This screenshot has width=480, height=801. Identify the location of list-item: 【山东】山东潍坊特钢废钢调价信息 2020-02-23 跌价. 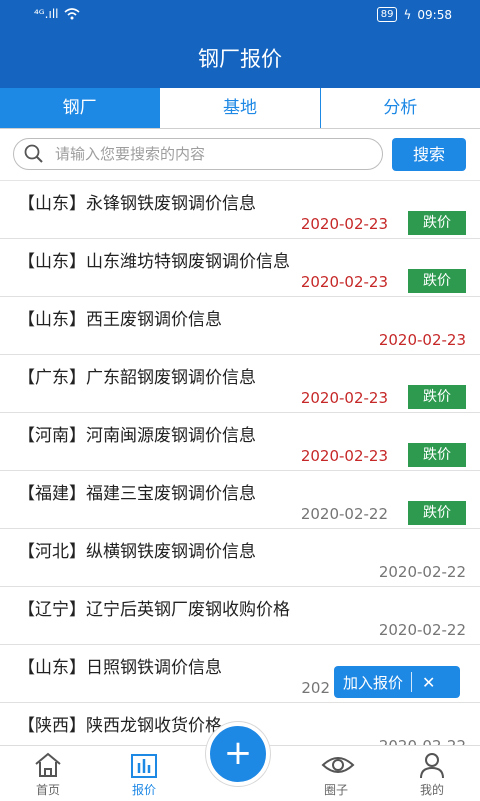
(240, 268).